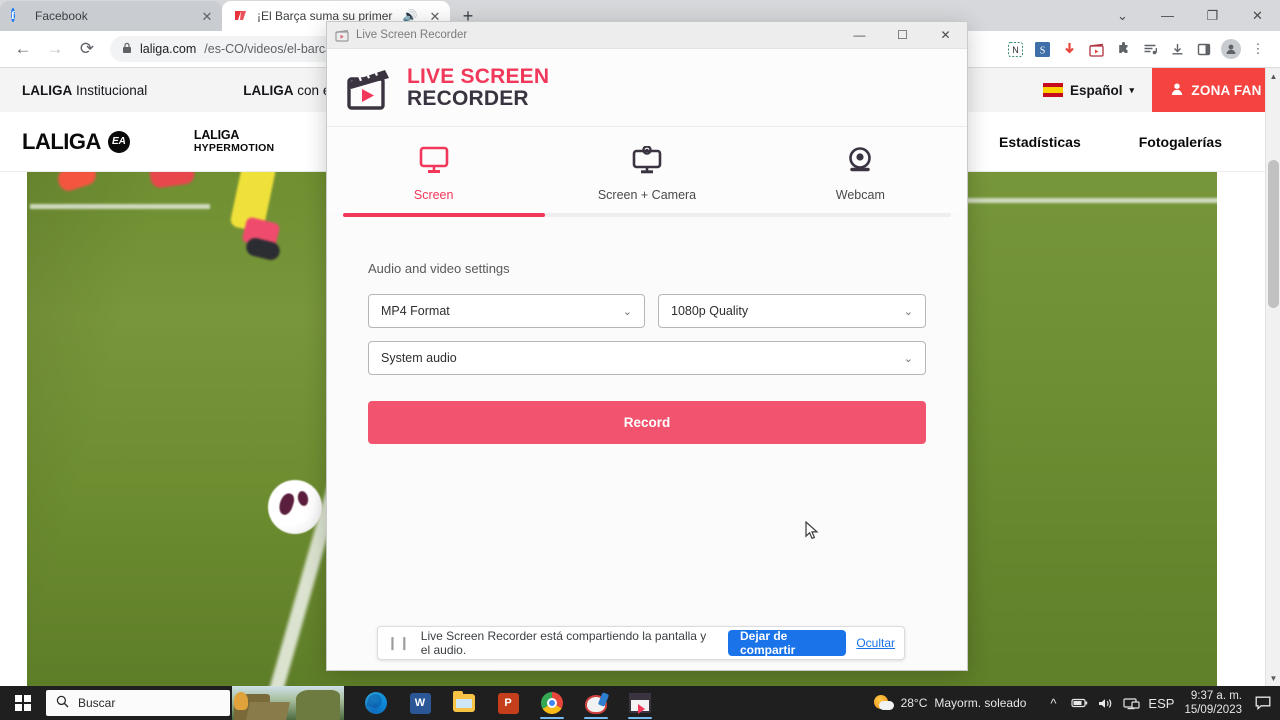  What do you see at coordinates (646, 170) in the screenshot?
I see `tab-screen-camera: Screen + Camera` at bounding box center [646, 170].